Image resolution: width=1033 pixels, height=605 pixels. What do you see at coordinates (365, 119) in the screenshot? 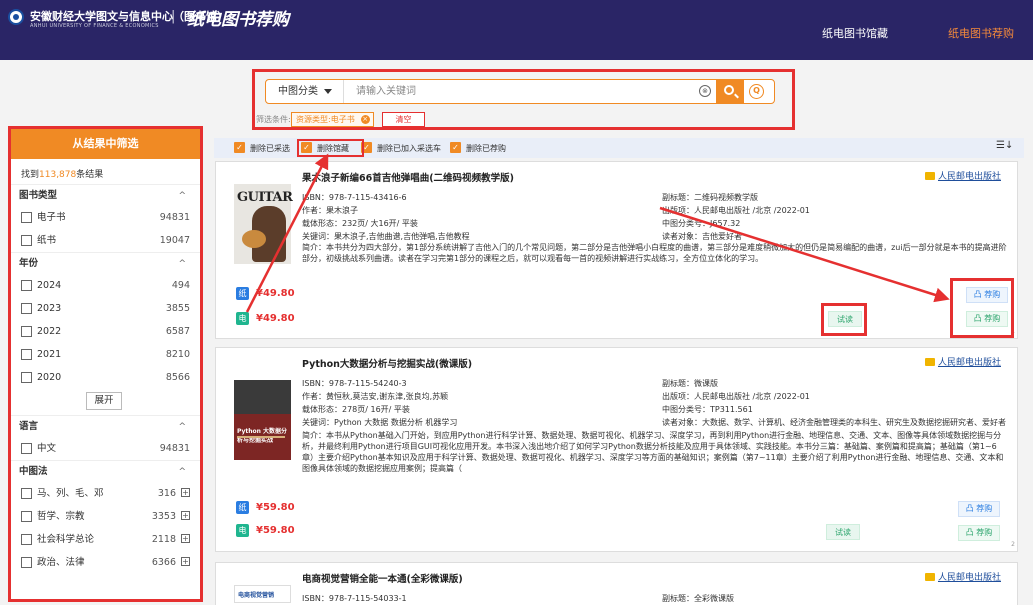
I see `remove-filter-icon: ×` at bounding box center [365, 119].